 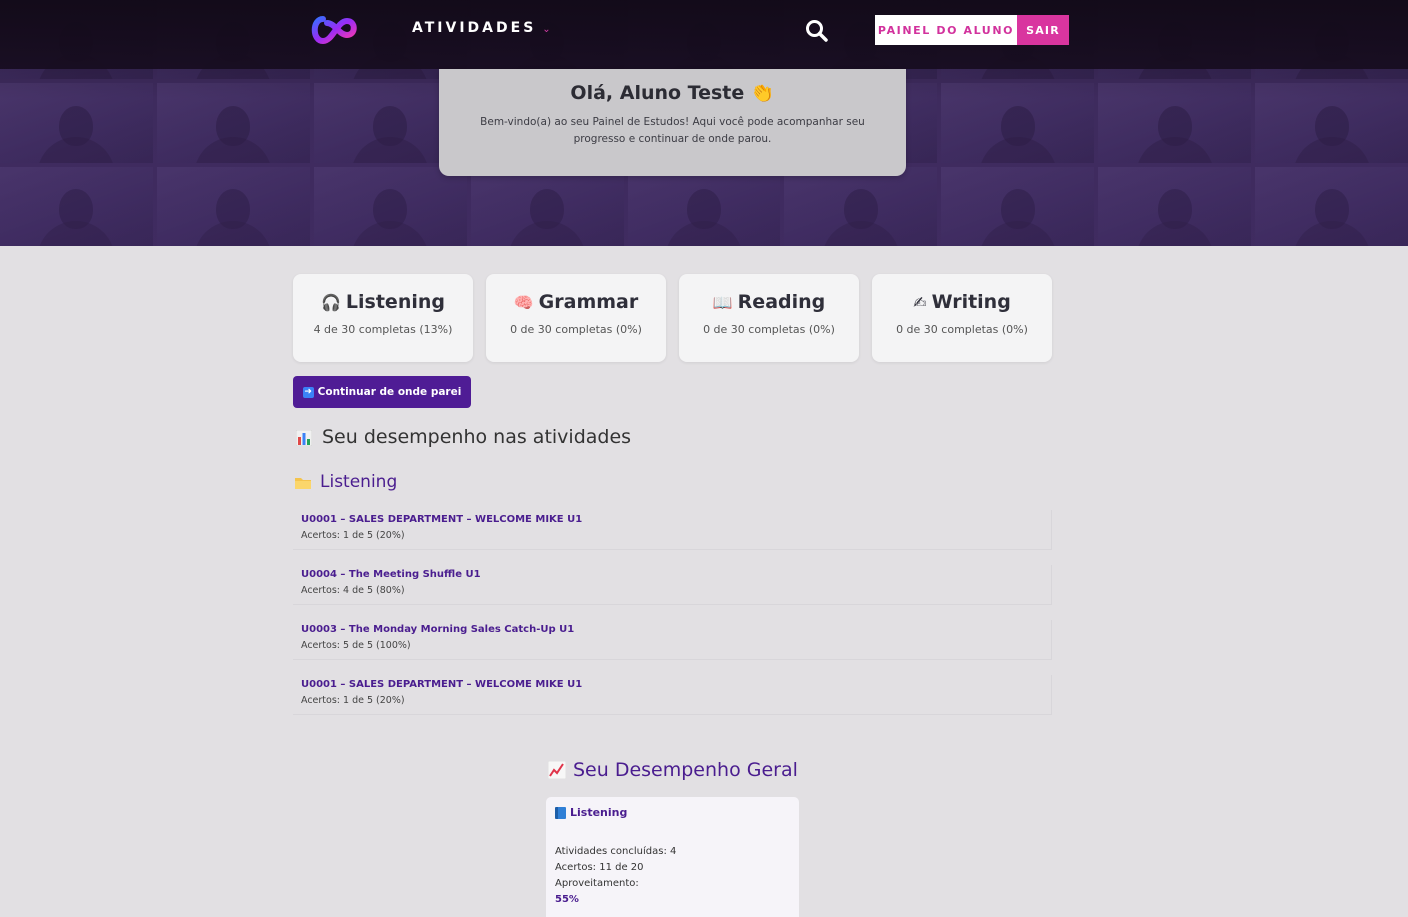 What do you see at coordinates (389, 392) in the screenshot?
I see `continue-button-label: Continuar de onde parei` at bounding box center [389, 392].